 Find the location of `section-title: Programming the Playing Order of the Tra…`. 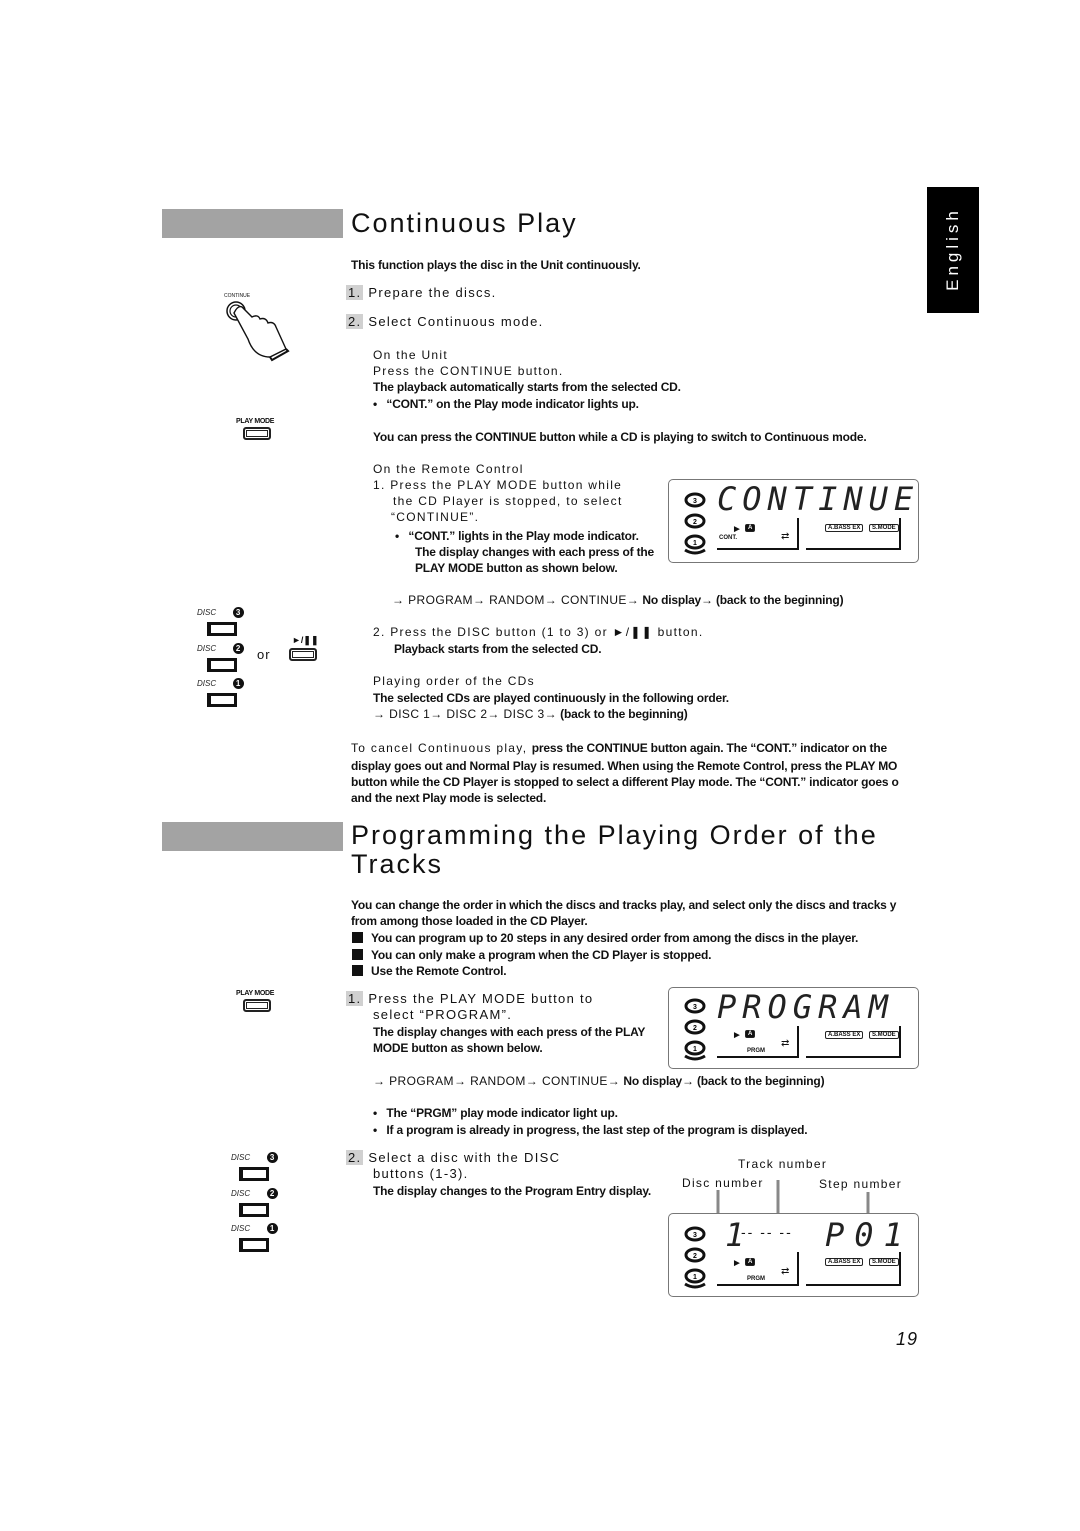

section-title: Programming the Playing Order of the Tra… is located at coordinates (614, 849).